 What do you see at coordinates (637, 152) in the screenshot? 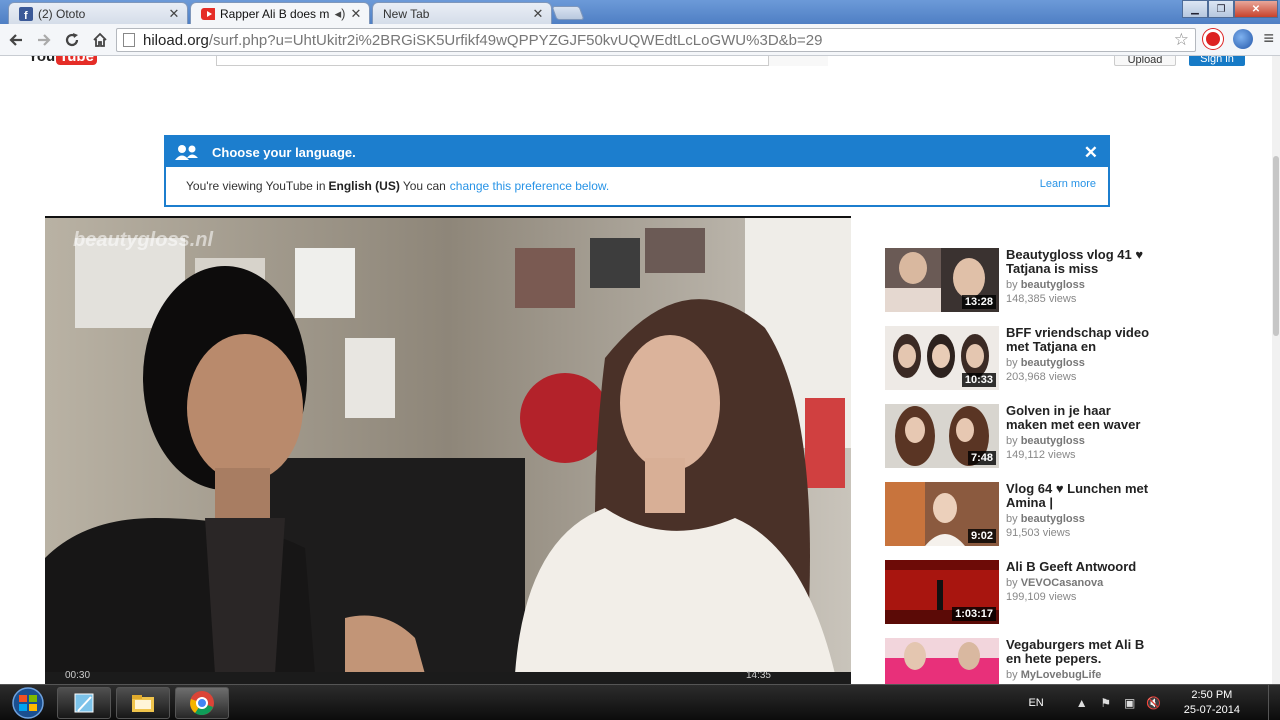
I see `language-banner-header: Choose your language. ✕` at bounding box center [637, 152].